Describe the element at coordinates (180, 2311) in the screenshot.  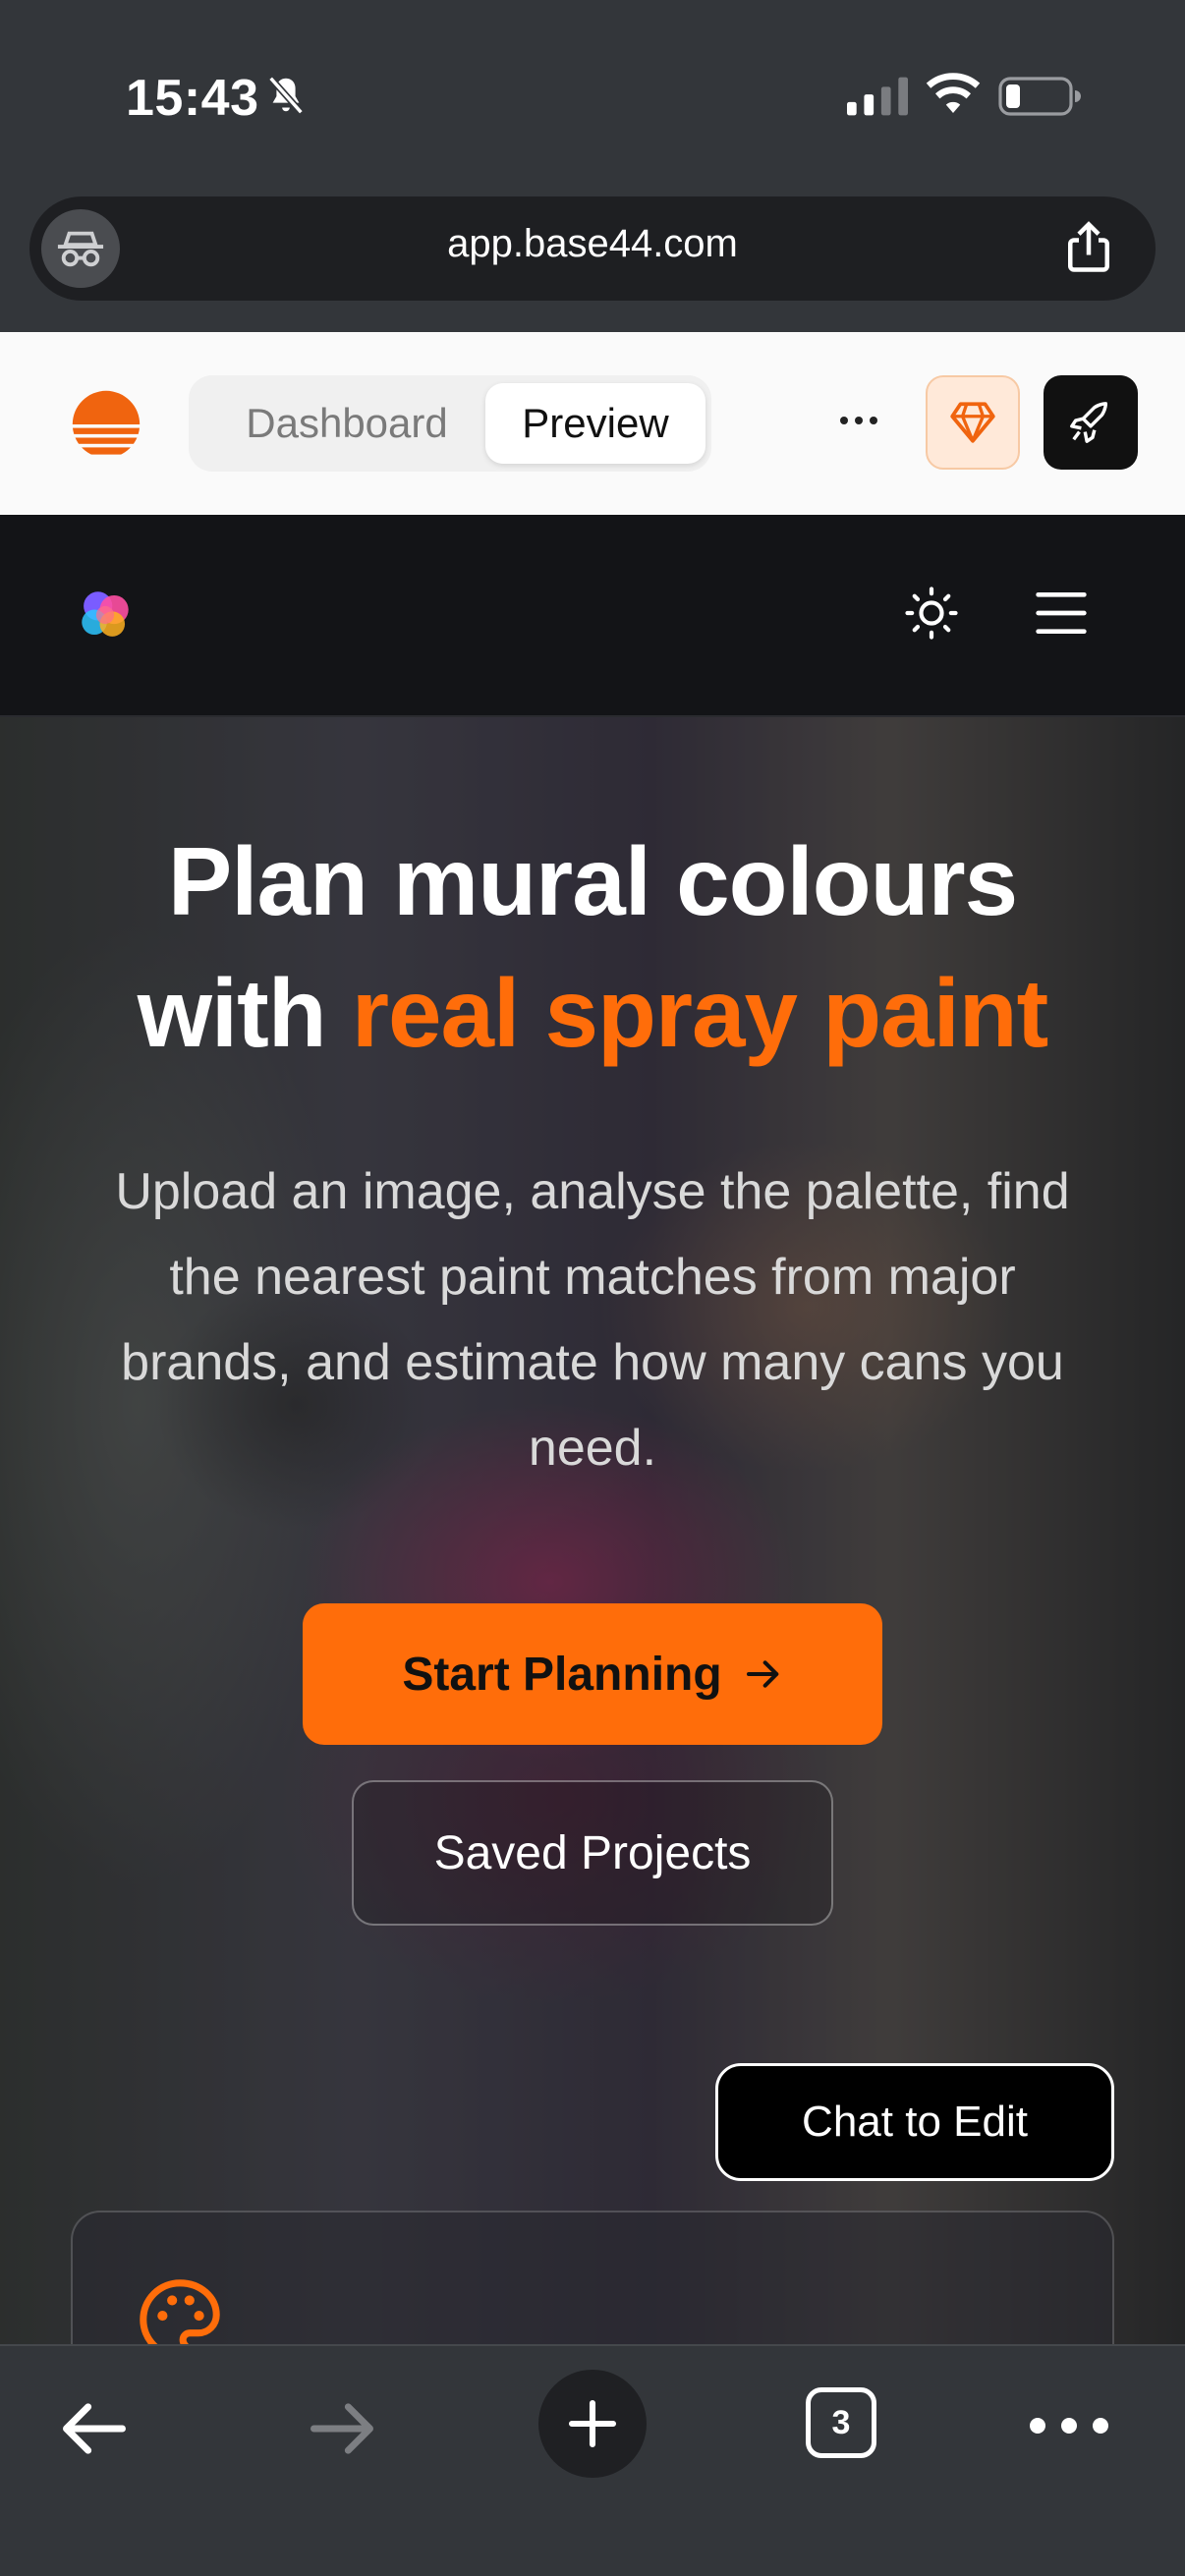
I see `palette-icon` at that location.